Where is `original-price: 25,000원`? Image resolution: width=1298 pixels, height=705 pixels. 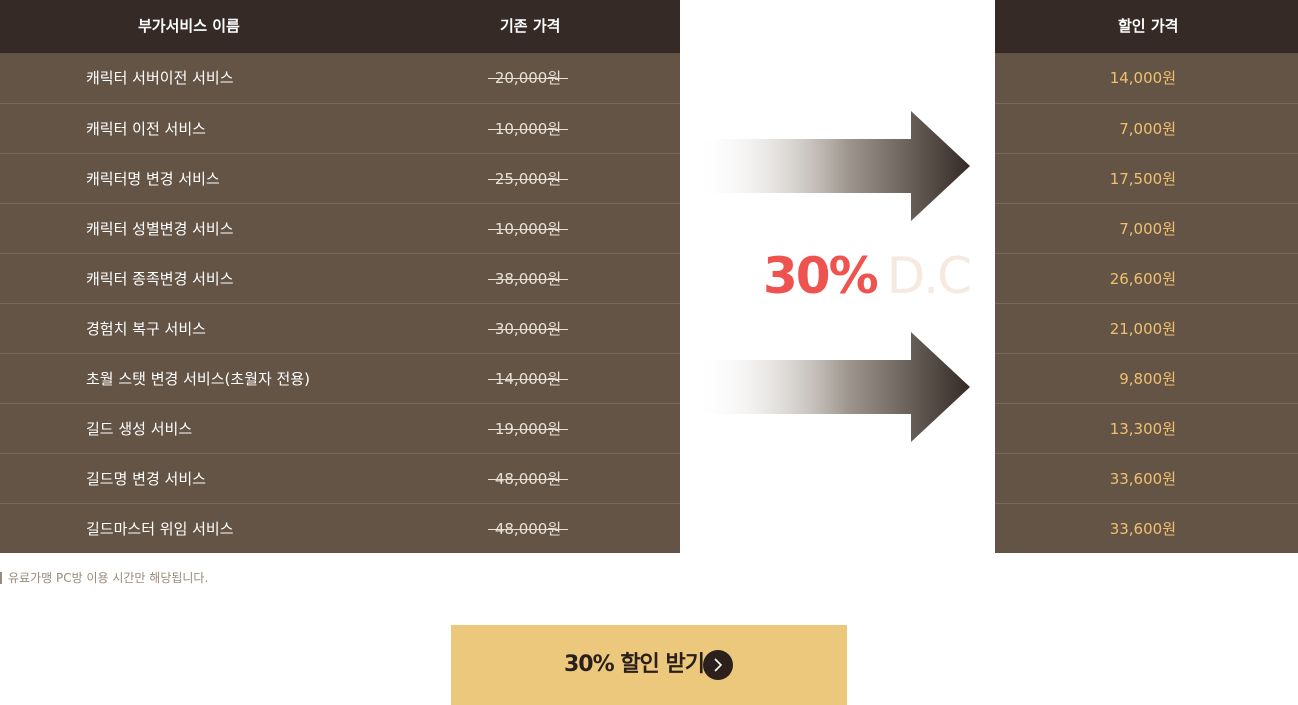
original-price: 25,000원 is located at coordinates (528, 179).